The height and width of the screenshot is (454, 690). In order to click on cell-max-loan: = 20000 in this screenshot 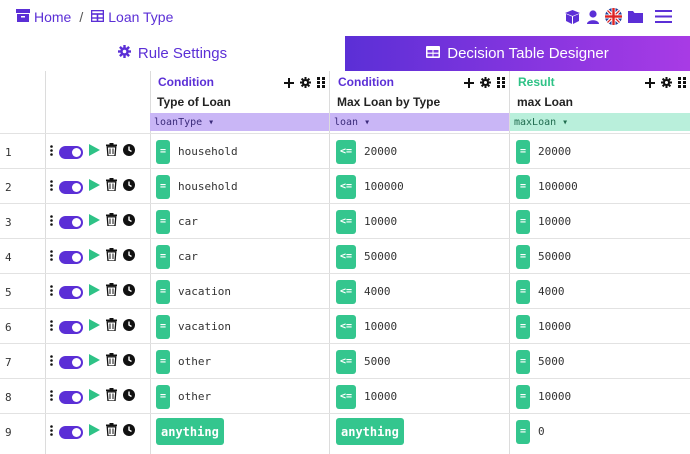, I will do `click(543, 151)`.